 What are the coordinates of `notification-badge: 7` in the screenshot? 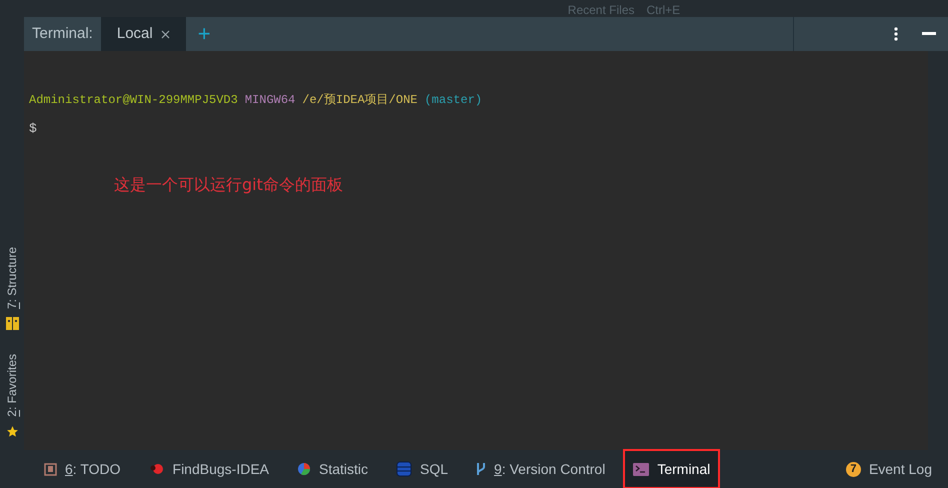 It's located at (853, 469).